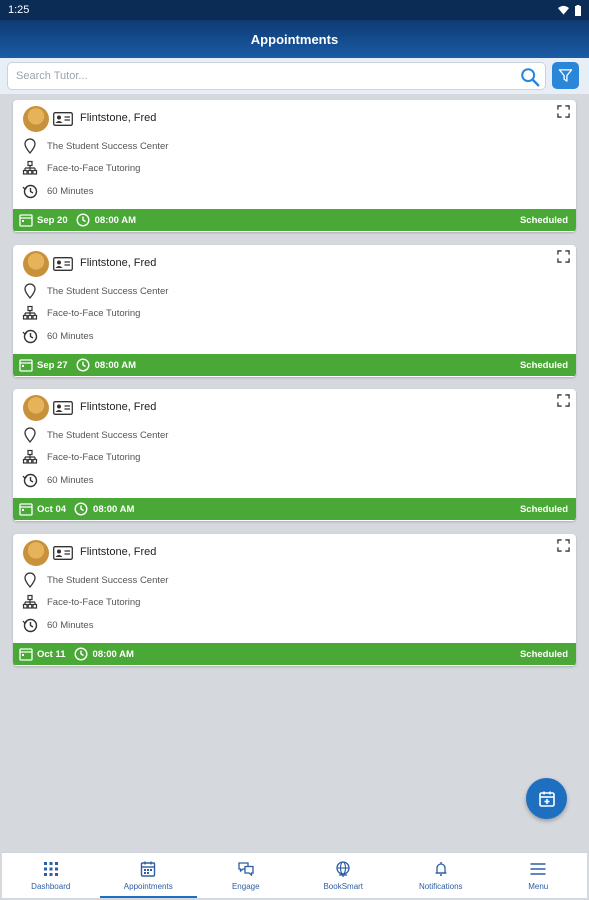 Image resolution: width=589 pixels, height=900 pixels. What do you see at coordinates (52, 220) in the screenshot?
I see `appointment-date: Sep 20` at bounding box center [52, 220].